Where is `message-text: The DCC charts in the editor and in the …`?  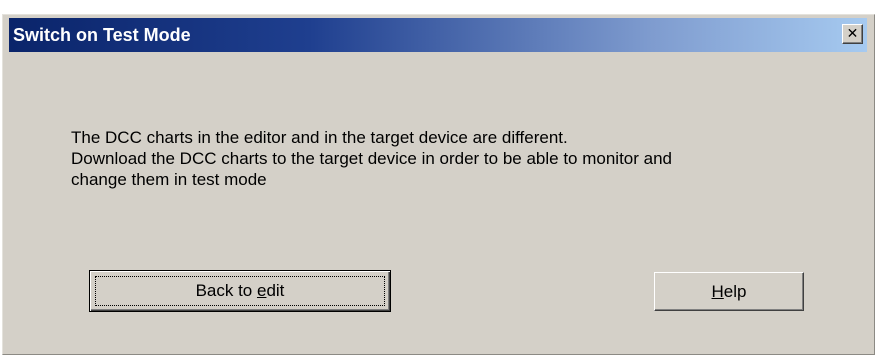
message-text: The DCC charts in the editor and in the … is located at coordinates (371, 158).